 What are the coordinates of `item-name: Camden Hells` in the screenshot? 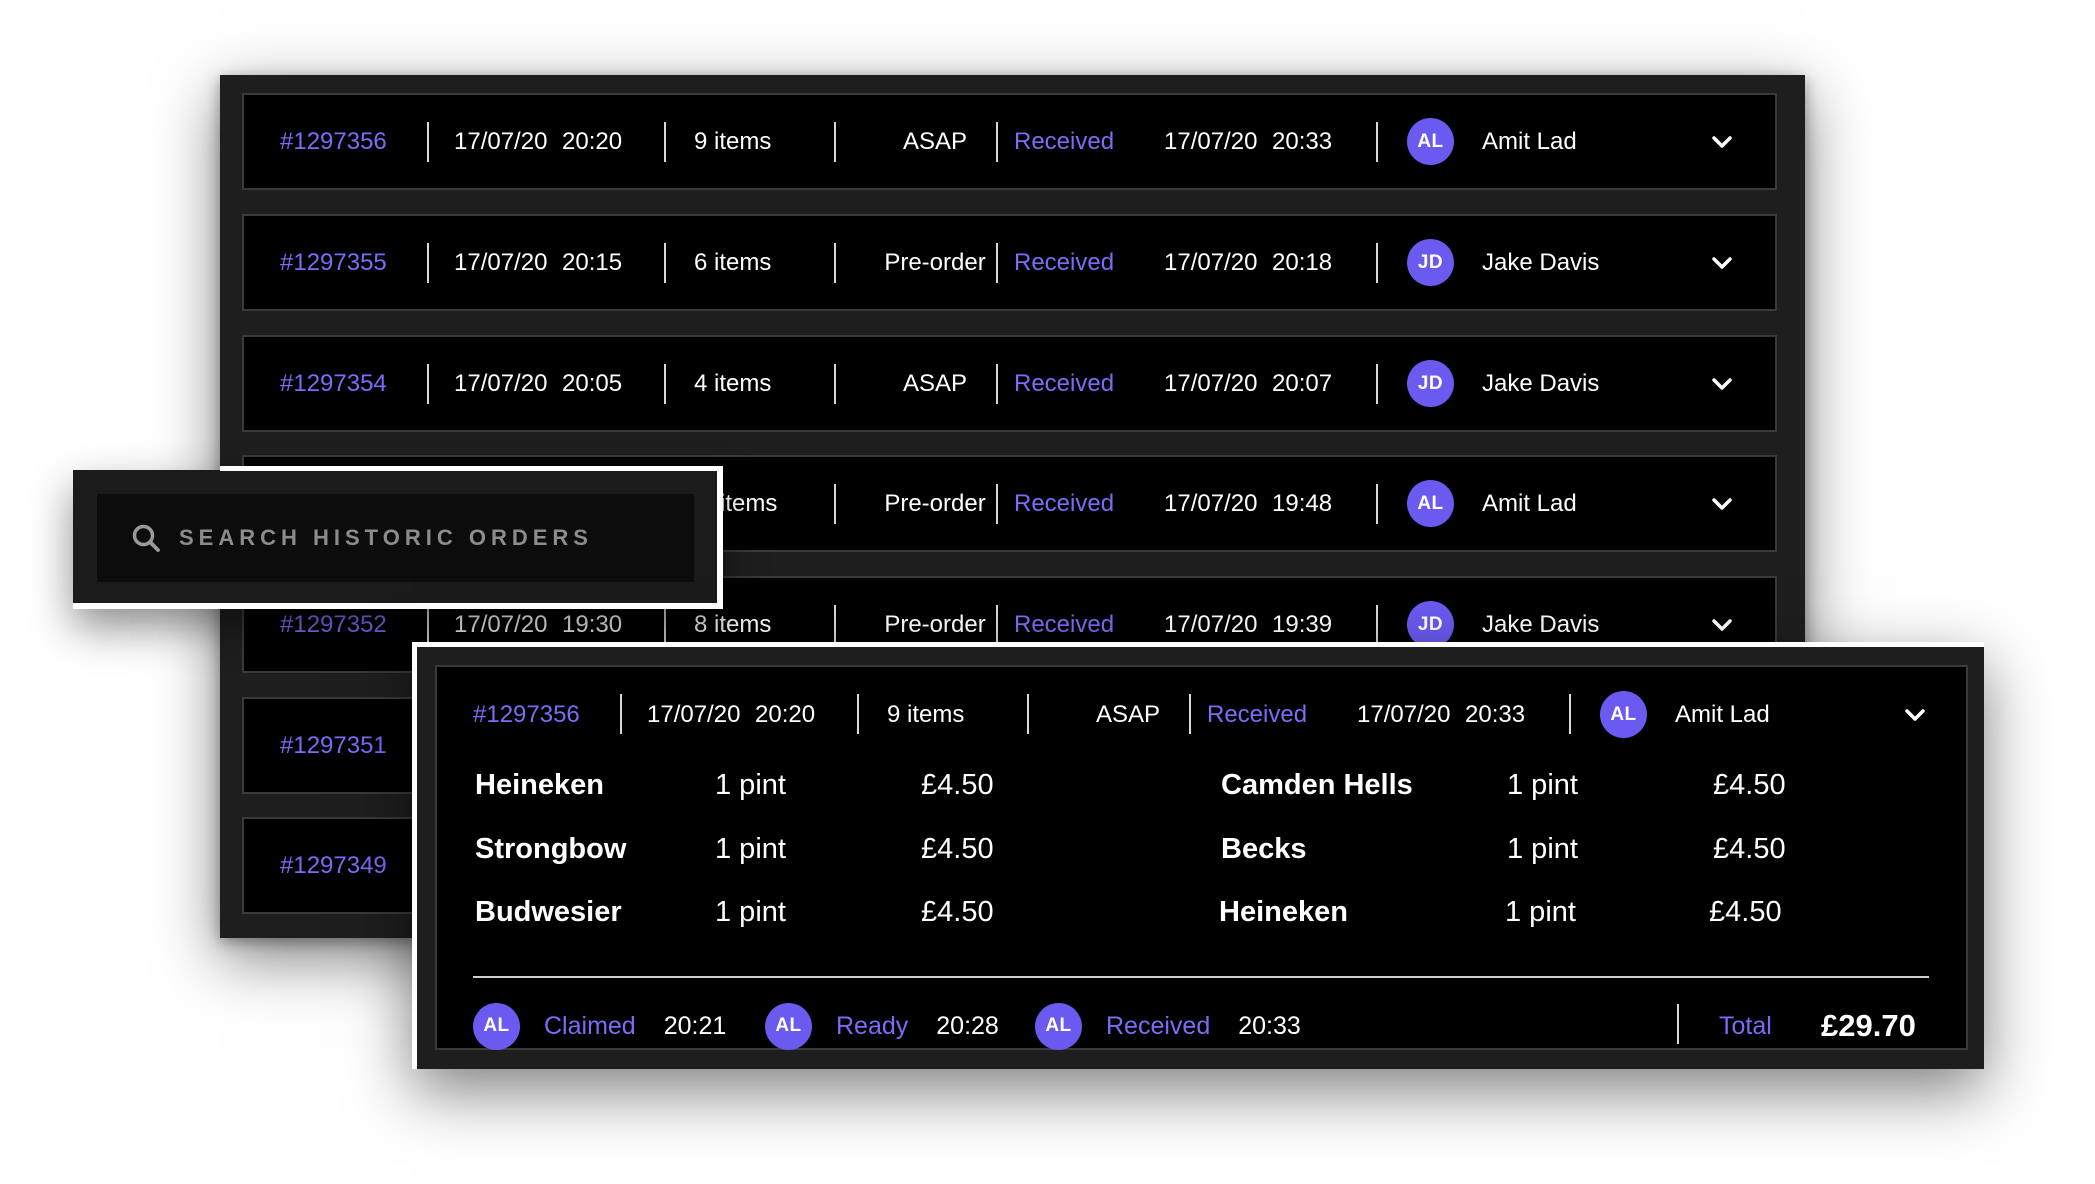 It's located at (1317, 785).